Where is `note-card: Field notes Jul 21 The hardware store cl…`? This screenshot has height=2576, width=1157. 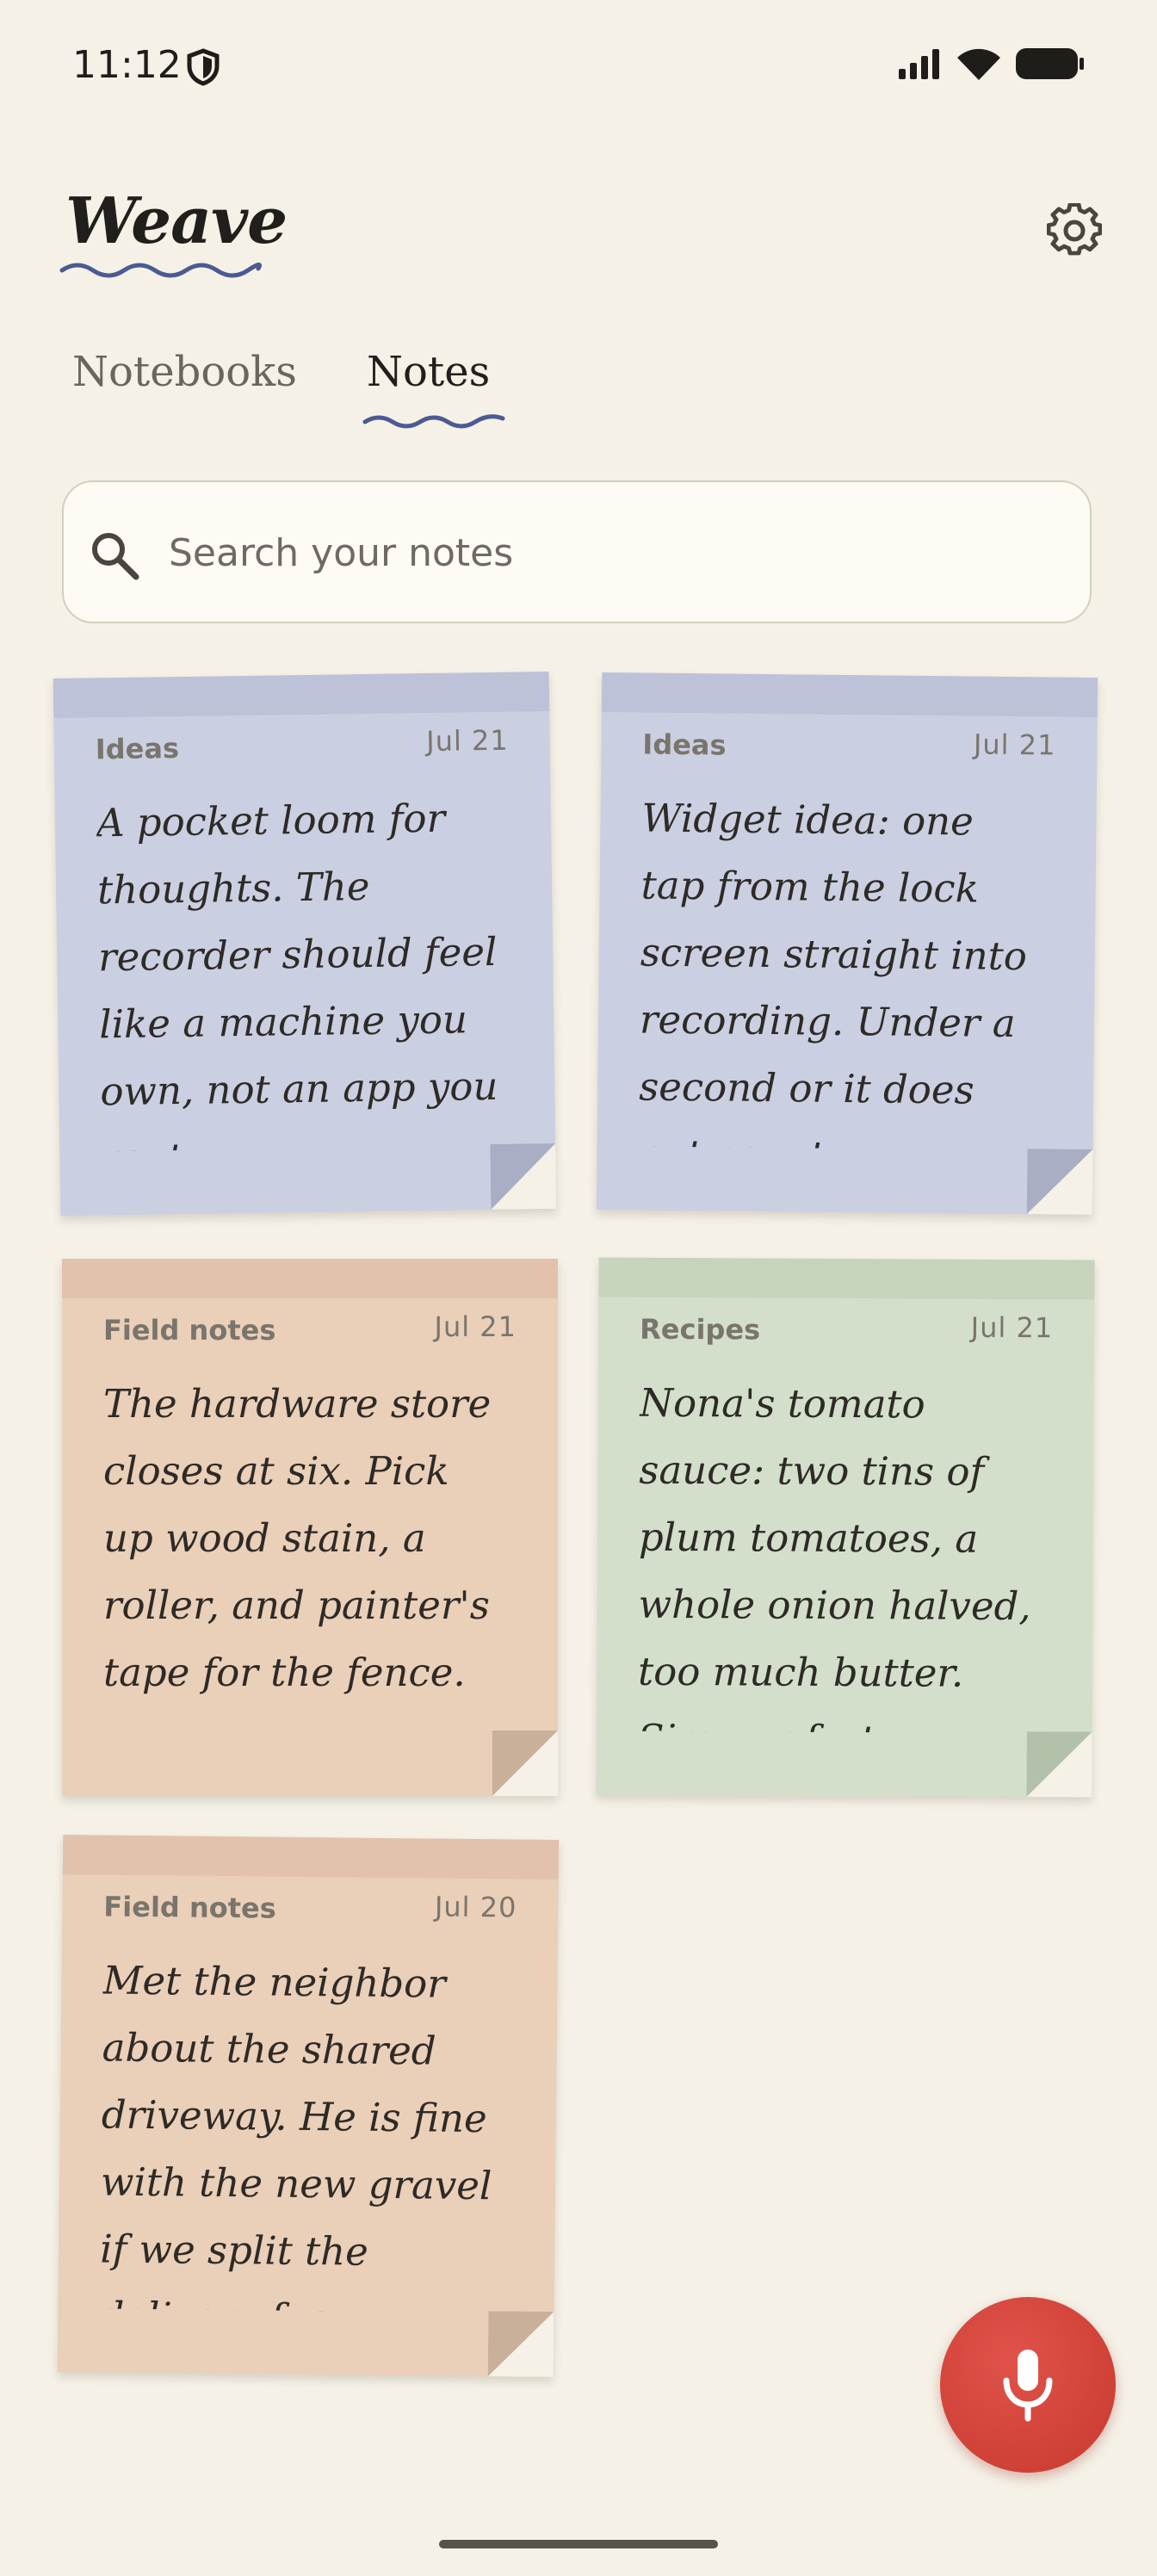
note-card: Field notes Jul 21 The hardware store cl… is located at coordinates (310, 1527).